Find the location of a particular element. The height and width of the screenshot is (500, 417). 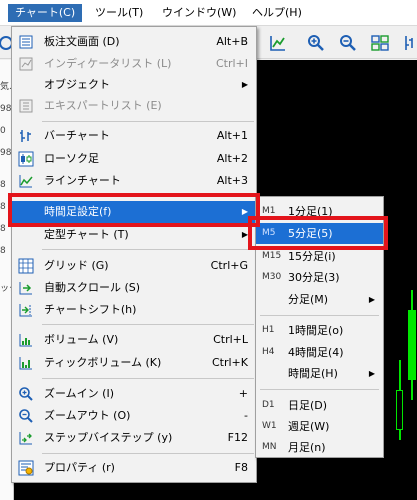

timeframe-mn: MN 月足(n) is located at coordinates (319, 447).